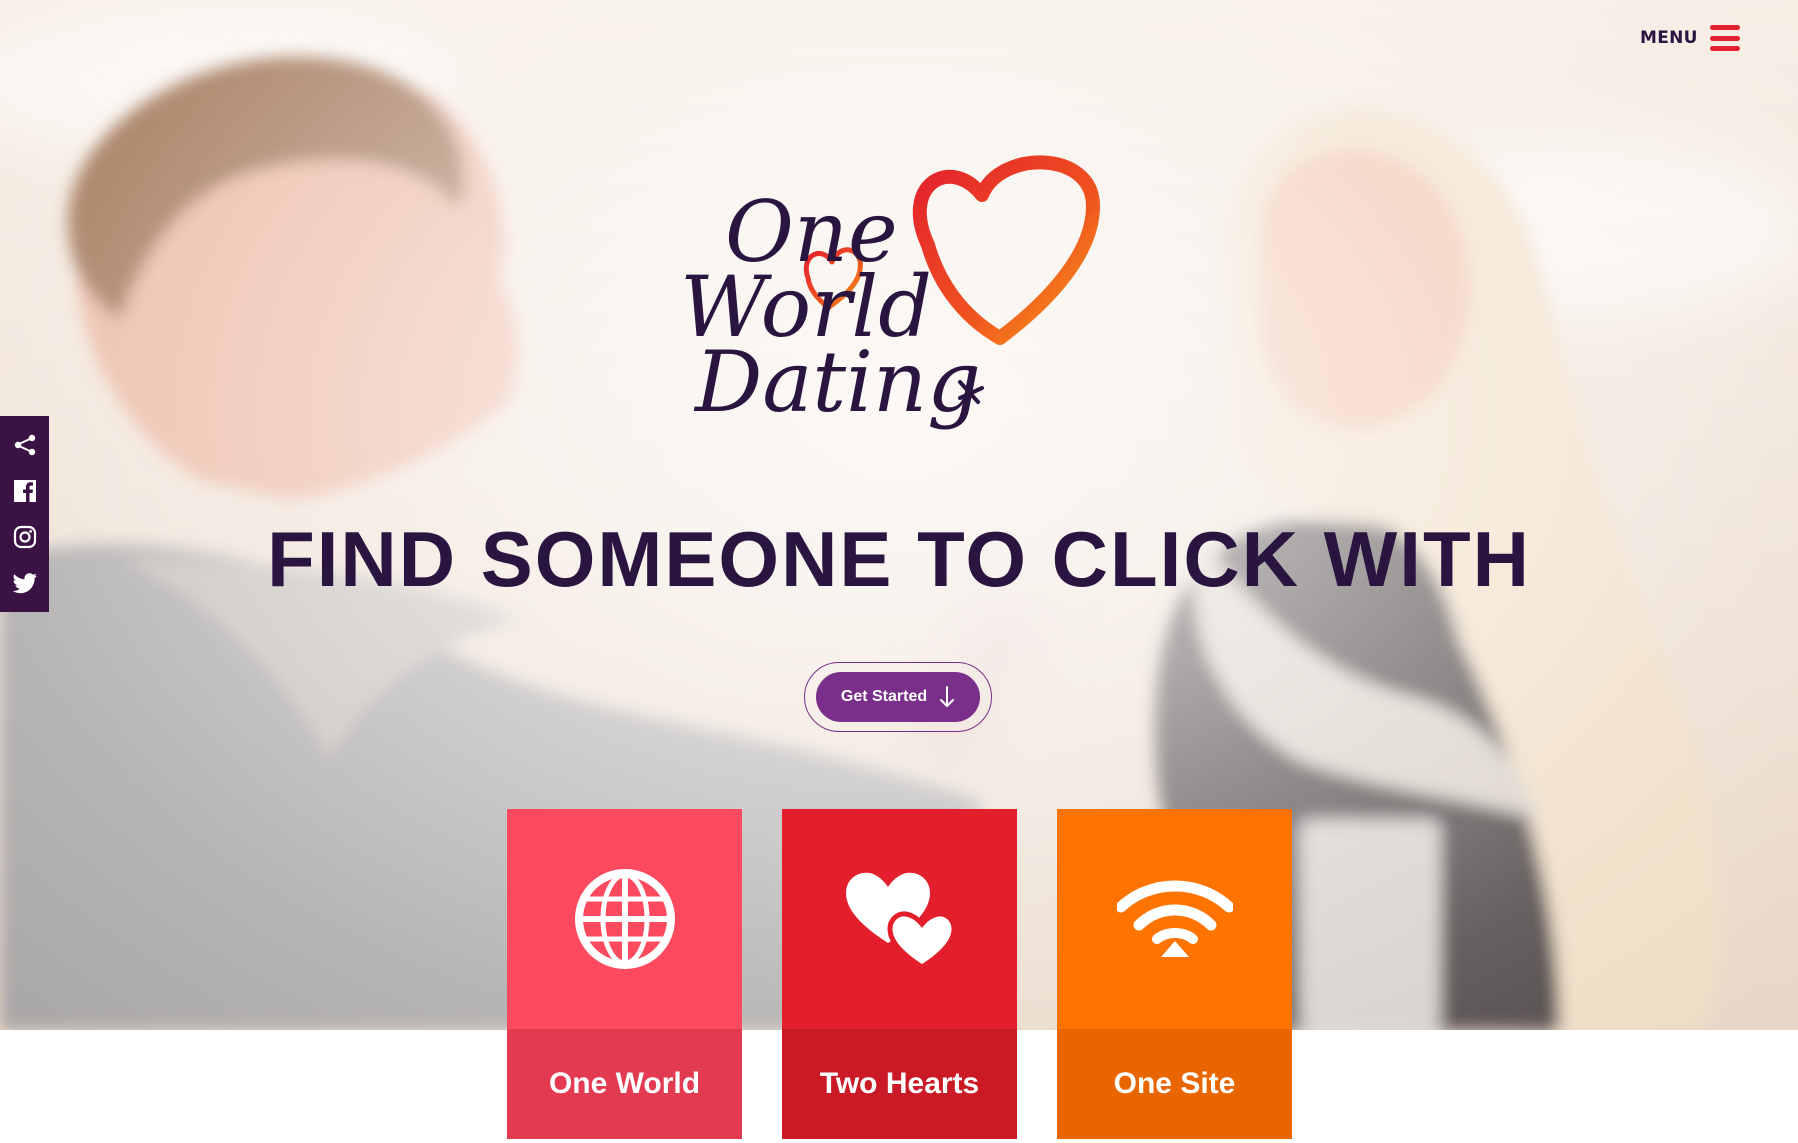 The width and height of the screenshot is (1798, 1143). I want to click on tile-one-world: One World, so click(624, 974).